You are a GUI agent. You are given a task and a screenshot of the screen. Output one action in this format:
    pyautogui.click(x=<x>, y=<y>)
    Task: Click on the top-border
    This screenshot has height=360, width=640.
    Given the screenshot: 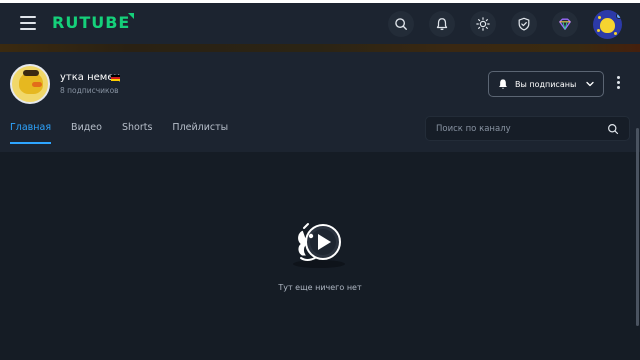 What is the action you would take?
    pyautogui.click(x=320, y=1)
    